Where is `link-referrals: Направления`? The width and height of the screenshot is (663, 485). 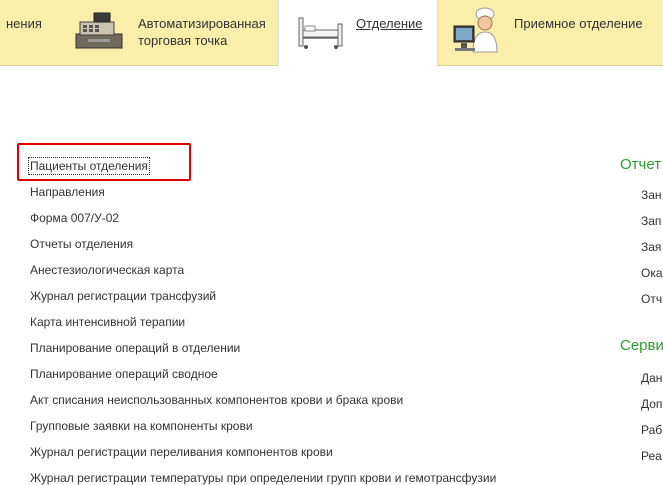 link-referrals: Направления is located at coordinates (67, 192).